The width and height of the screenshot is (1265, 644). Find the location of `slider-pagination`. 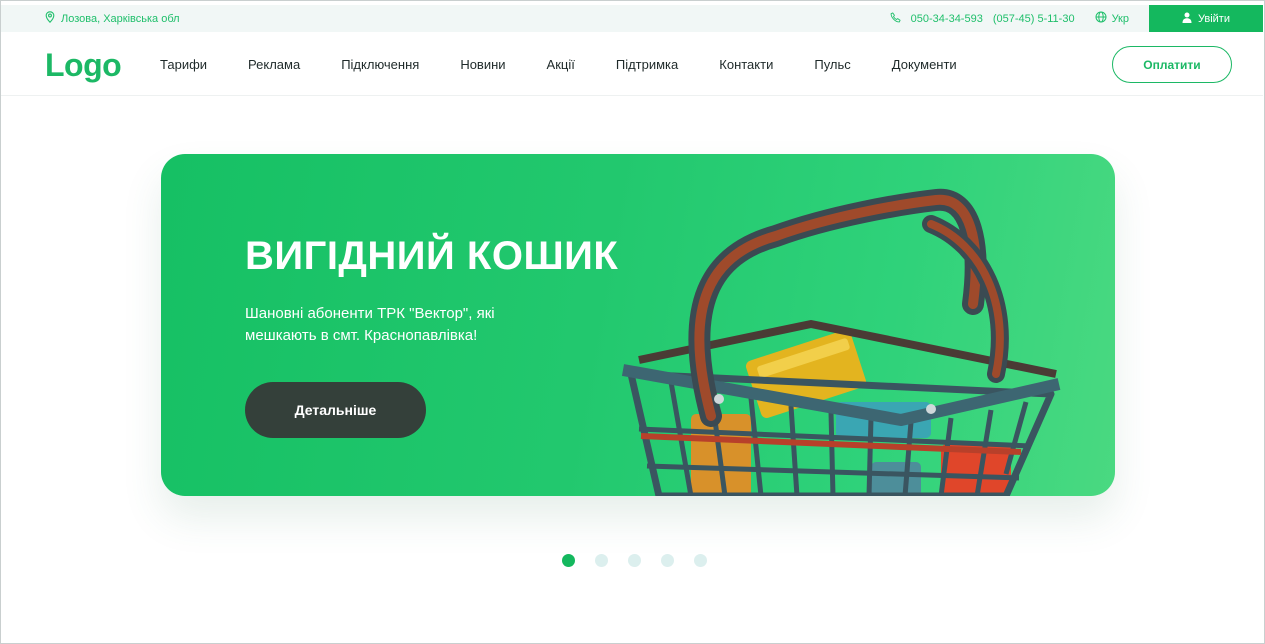

slider-pagination is located at coordinates (634, 560).